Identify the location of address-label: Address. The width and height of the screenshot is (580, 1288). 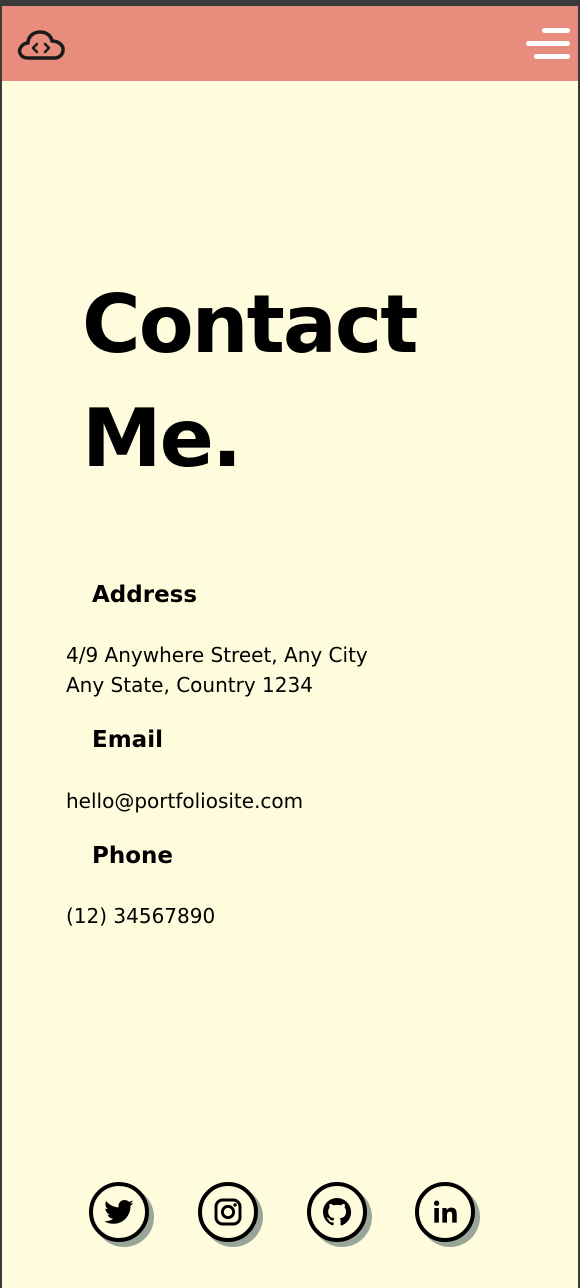
(145, 595).